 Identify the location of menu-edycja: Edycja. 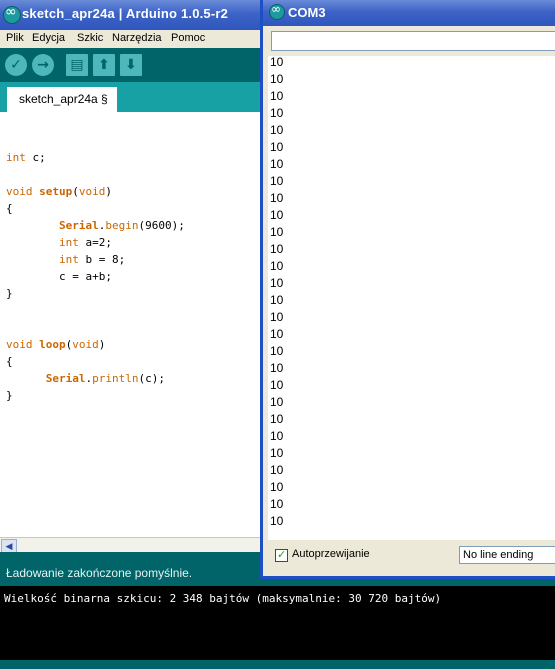
(48, 38).